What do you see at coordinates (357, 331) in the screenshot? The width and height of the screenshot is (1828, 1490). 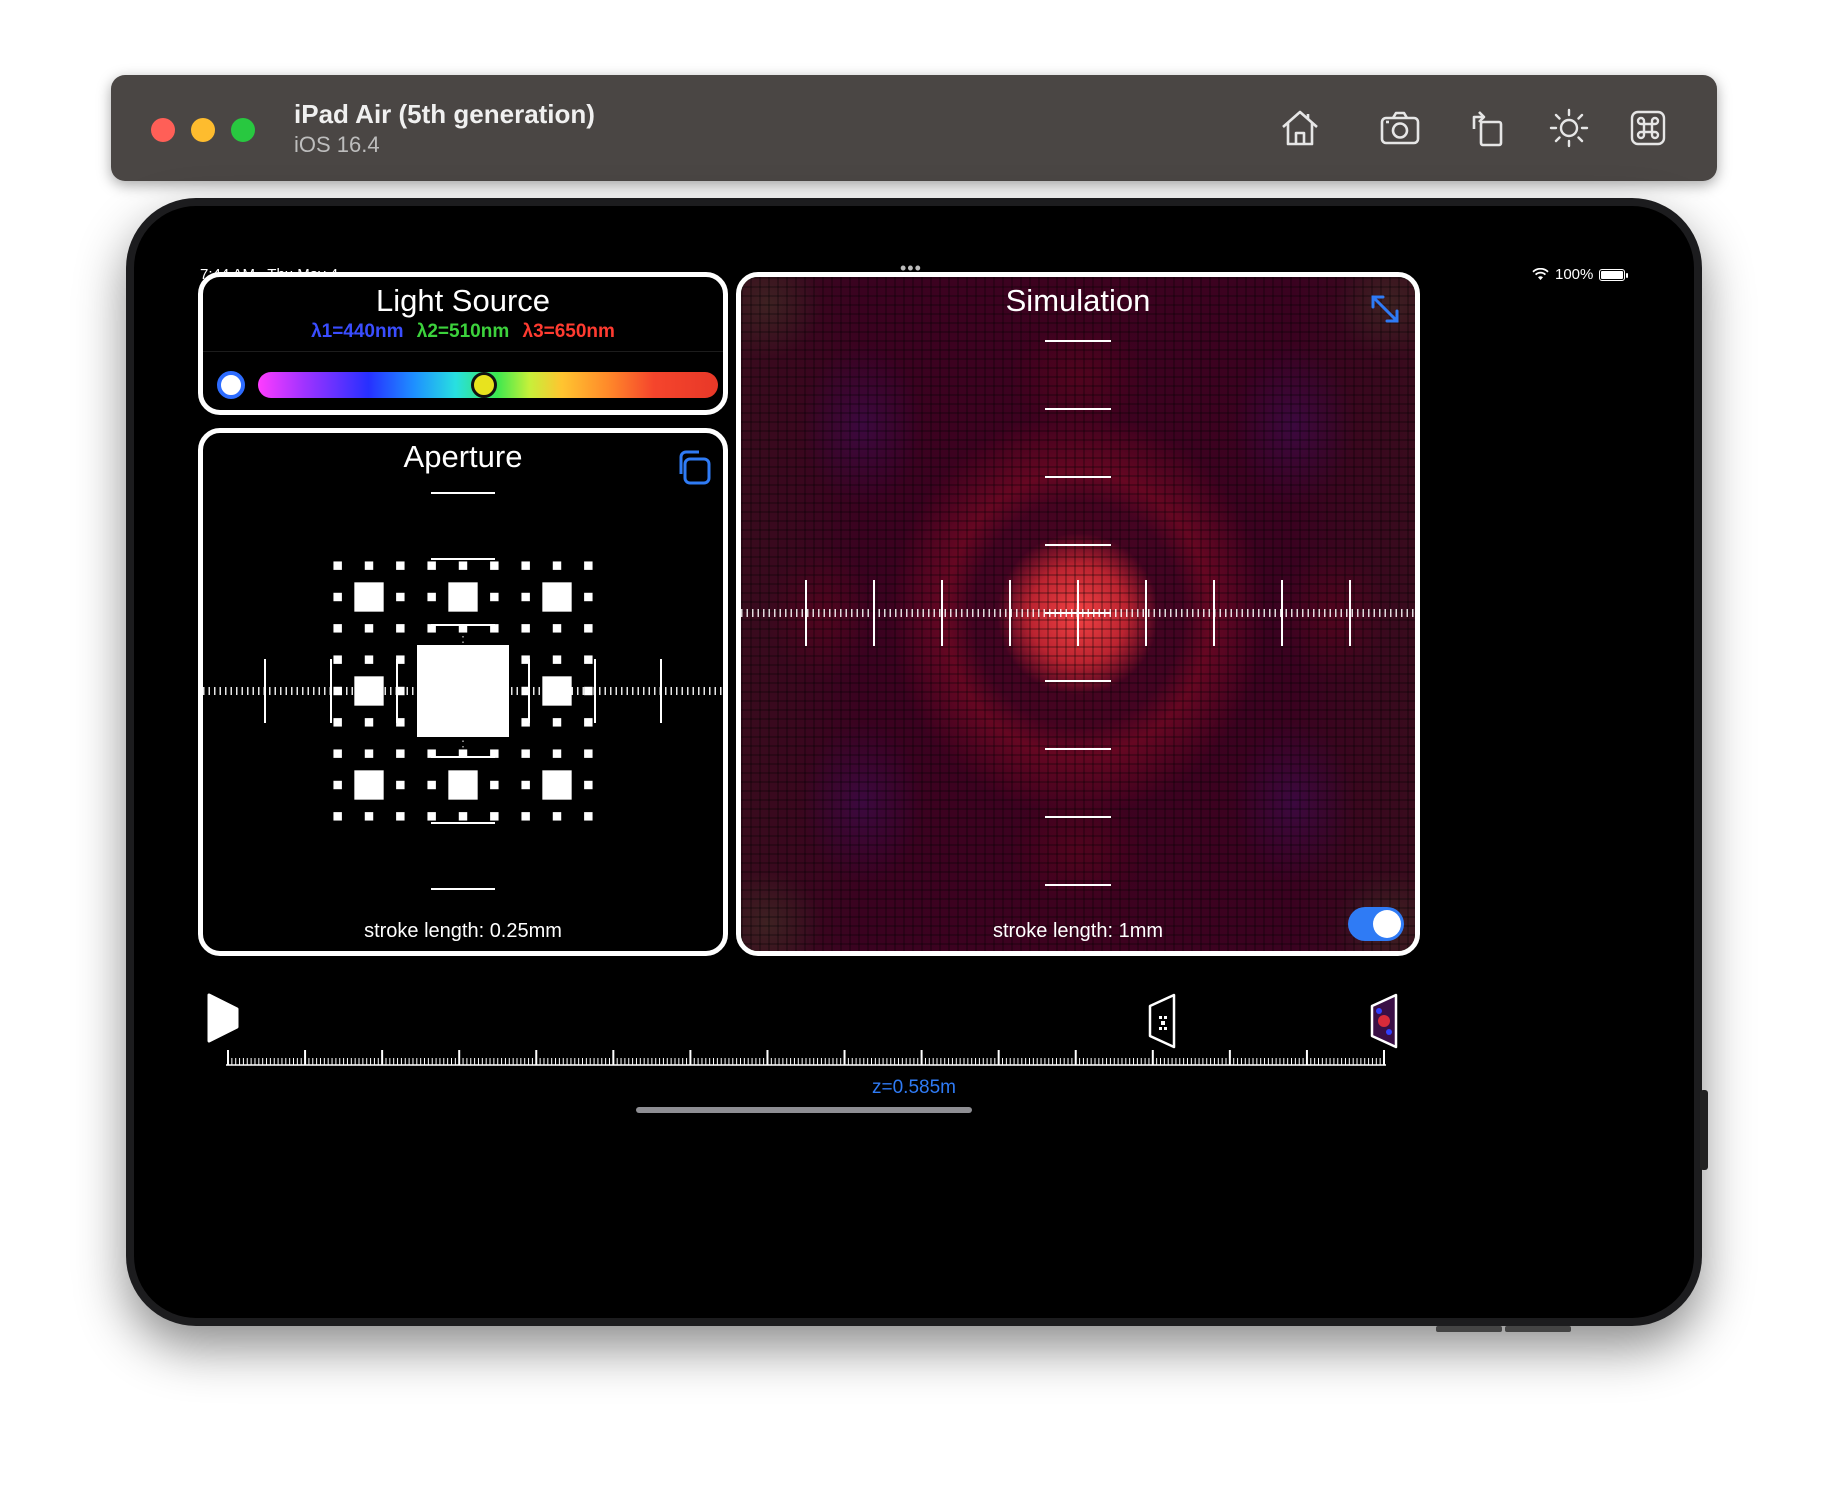 I see `wavelength-1: λ1=440nm` at bounding box center [357, 331].